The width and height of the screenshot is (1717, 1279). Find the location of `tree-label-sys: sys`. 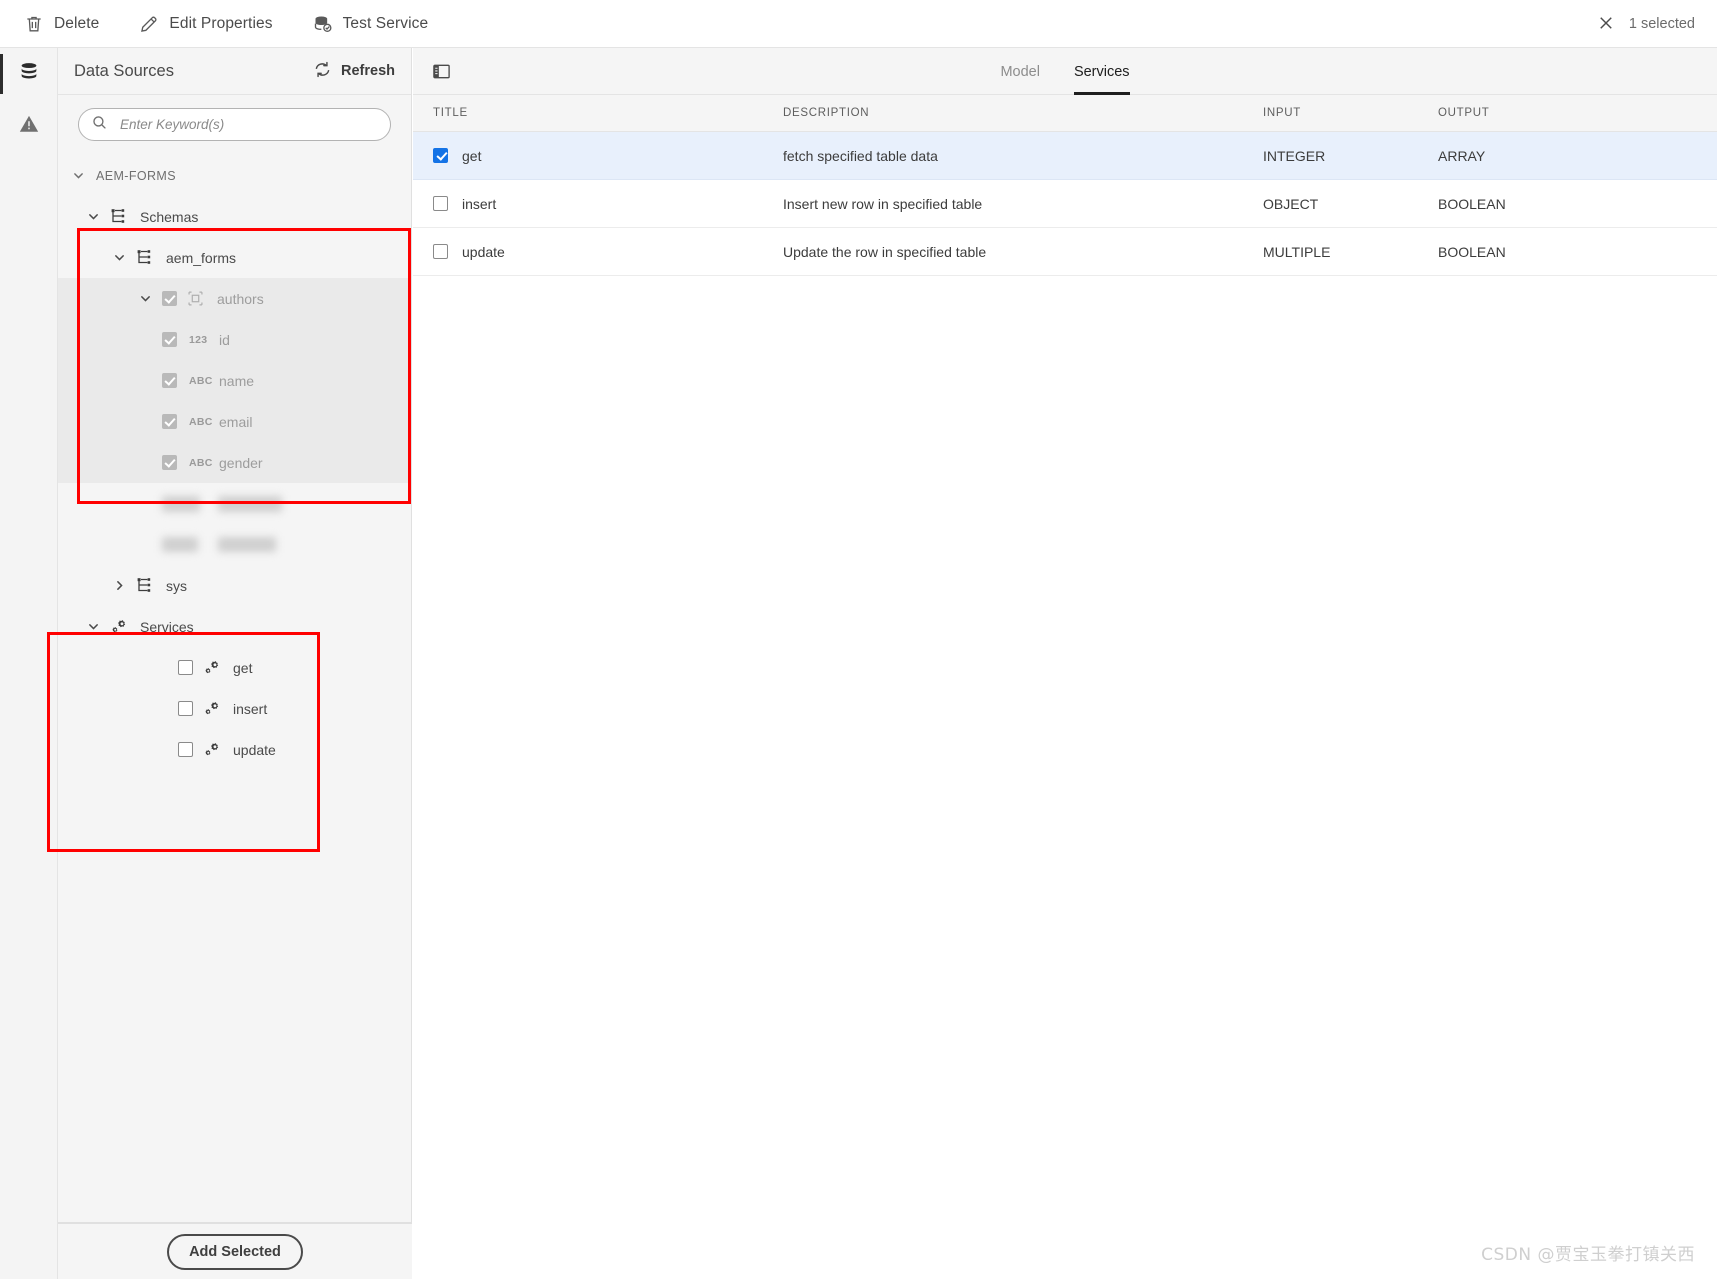

tree-label-sys: sys is located at coordinates (176, 585).